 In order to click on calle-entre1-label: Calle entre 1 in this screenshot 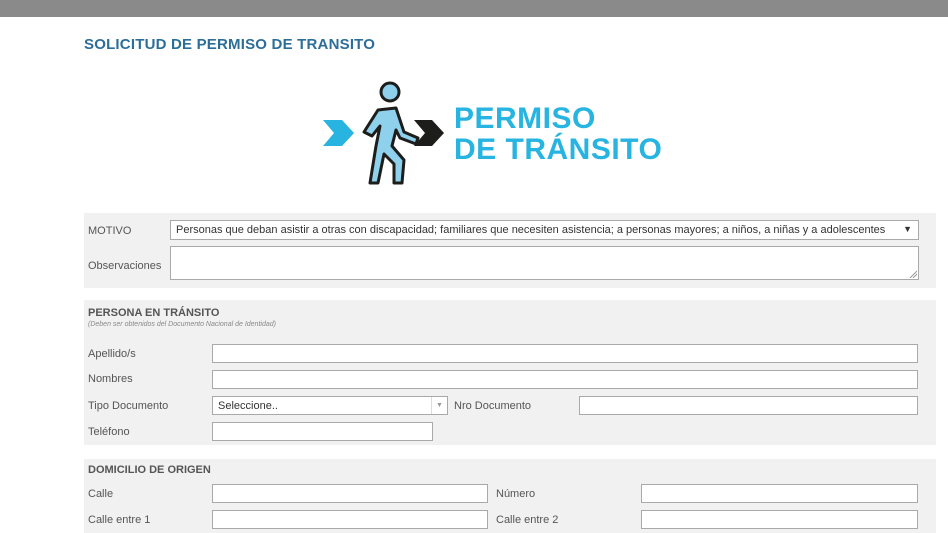, I will do `click(119, 520)`.